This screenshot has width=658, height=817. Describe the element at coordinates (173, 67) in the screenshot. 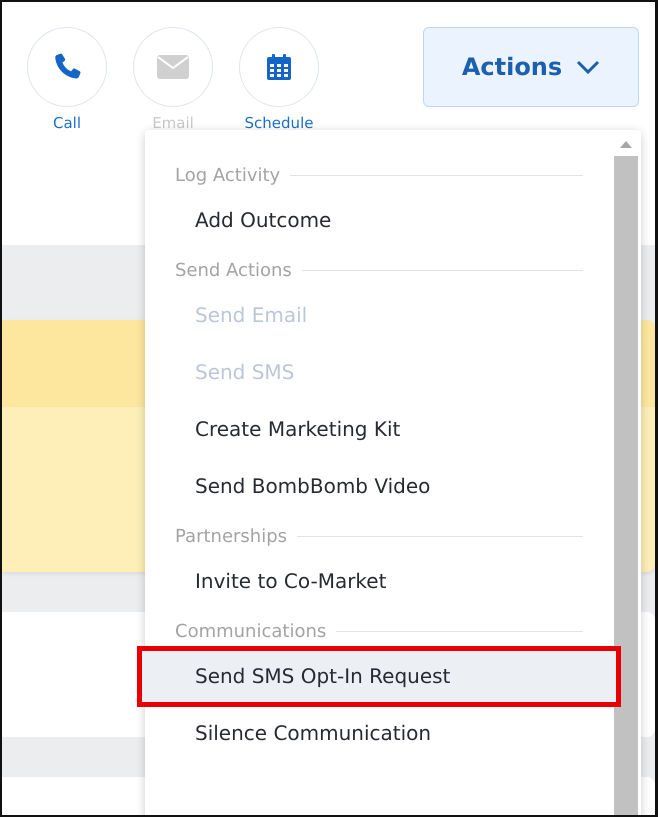

I see `envelope-icon` at that location.